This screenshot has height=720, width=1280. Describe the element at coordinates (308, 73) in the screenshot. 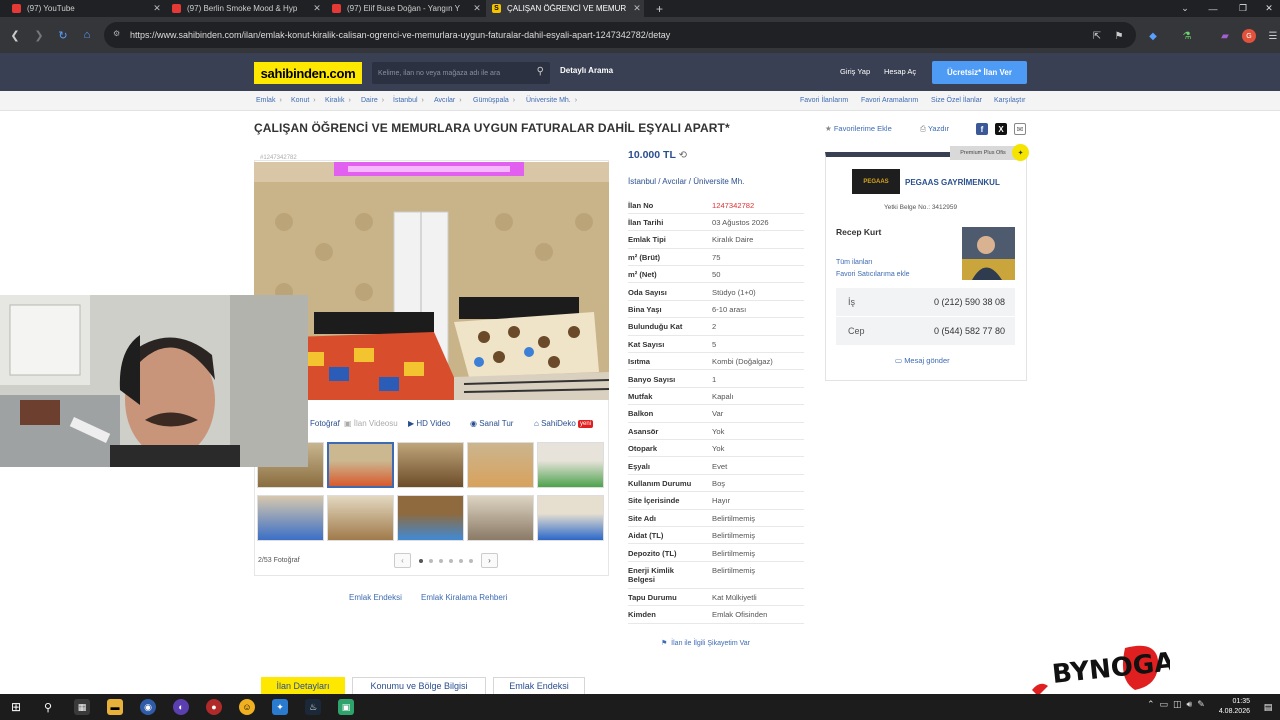

I see `site-logo: sahibinden.com` at that location.